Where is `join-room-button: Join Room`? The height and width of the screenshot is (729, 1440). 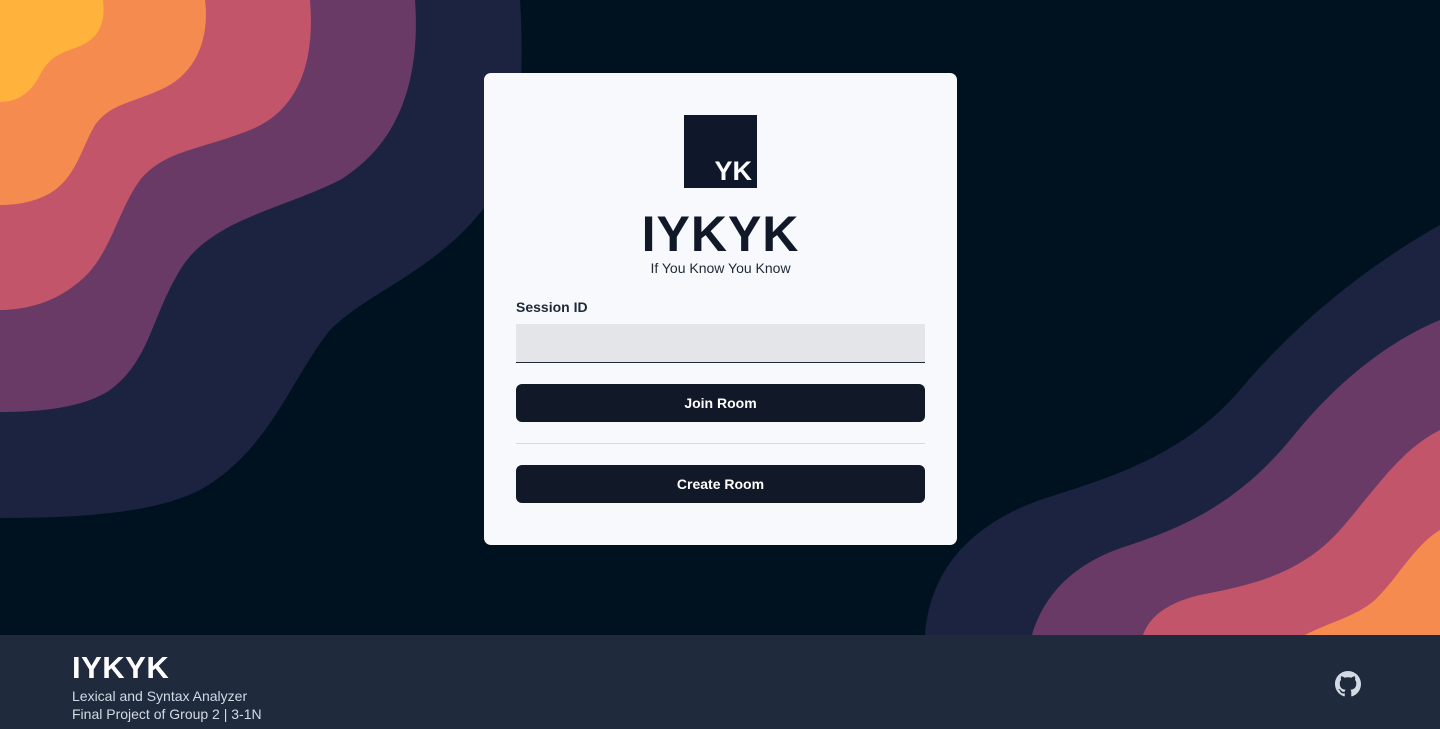 join-room-button: Join Room is located at coordinates (720, 403).